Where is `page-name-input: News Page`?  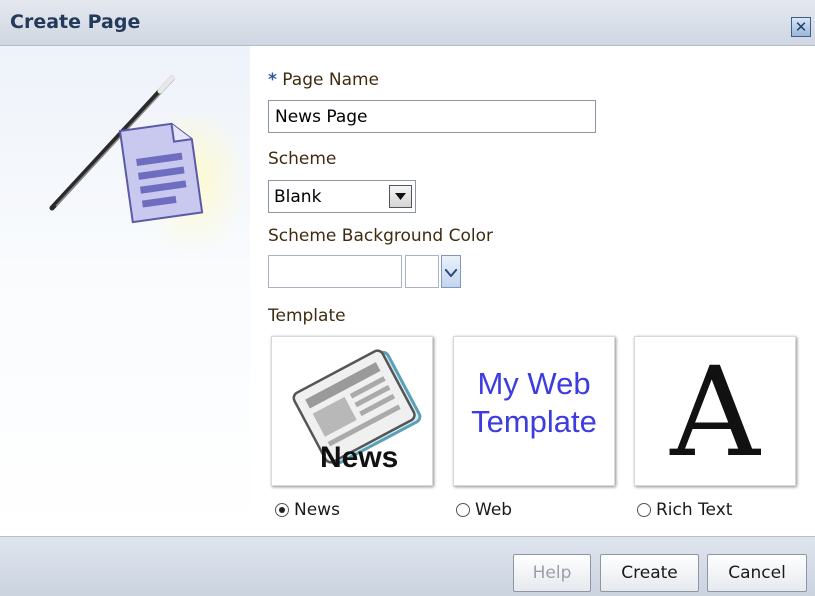 page-name-input: News Page is located at coordinates (432, 116).